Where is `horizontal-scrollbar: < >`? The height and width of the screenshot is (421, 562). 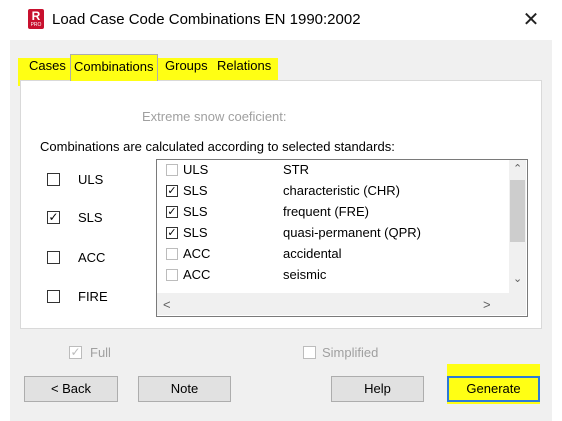
horizontal-scrollbar: < > is located at coordinates (333, 304).